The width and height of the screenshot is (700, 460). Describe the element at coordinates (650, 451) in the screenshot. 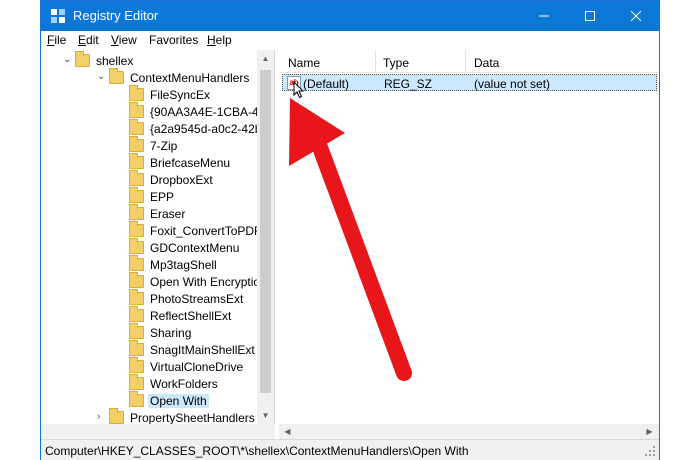

I see `resize-grip-icon` at that location.